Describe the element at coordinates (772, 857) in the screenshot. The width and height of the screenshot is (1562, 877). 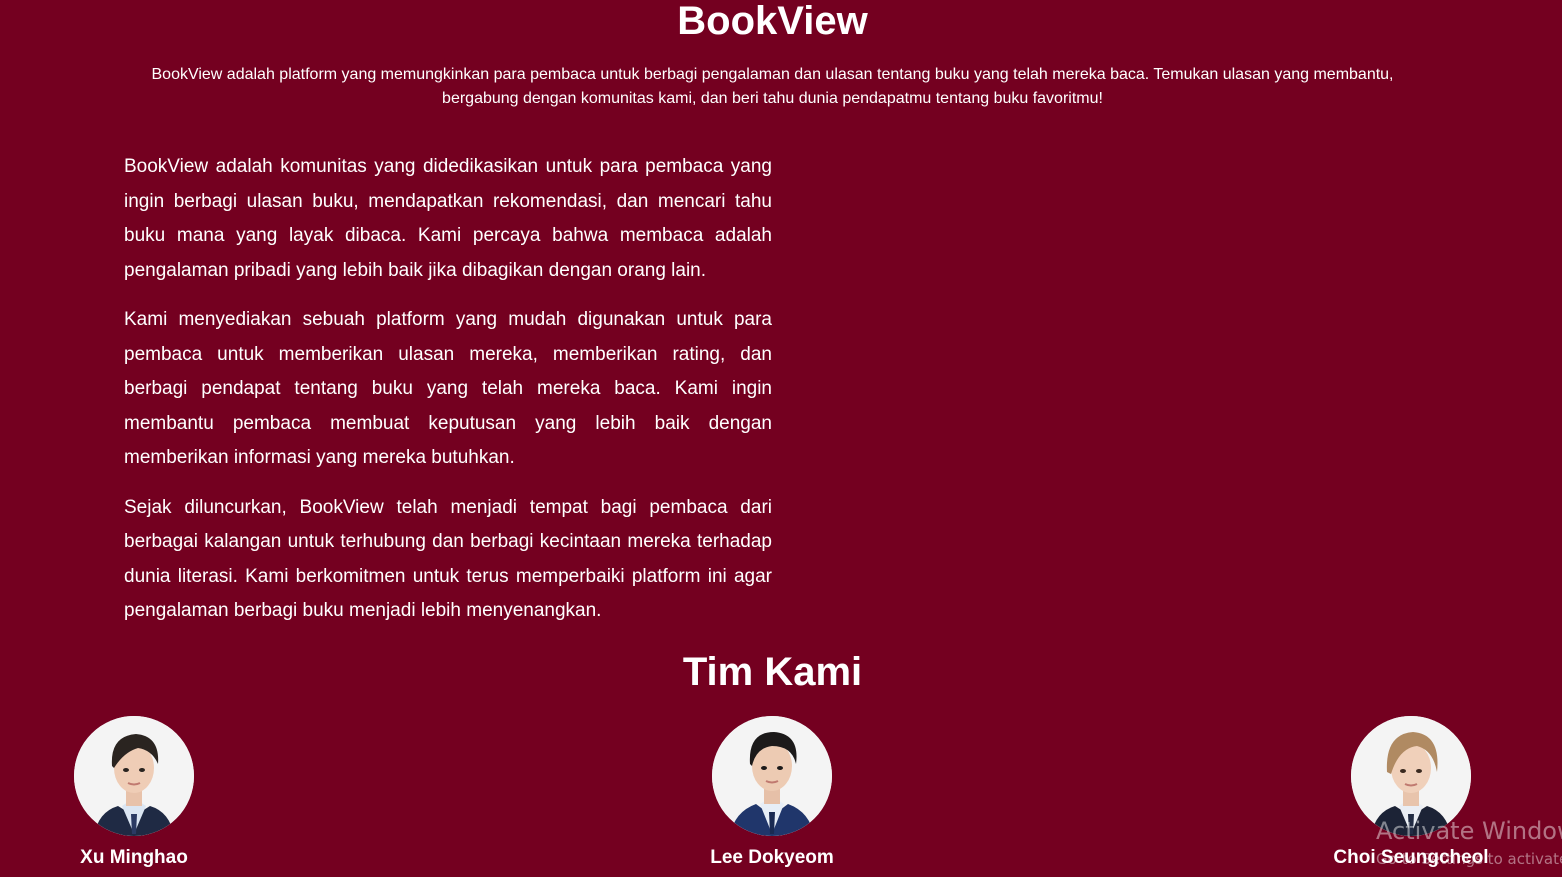
I see `member-name: Lee Dokyeom` at that location.